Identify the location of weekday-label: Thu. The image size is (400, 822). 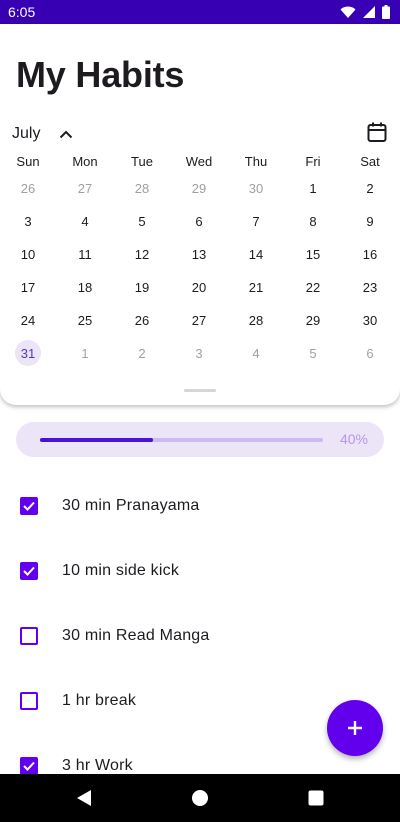
(256, 161).